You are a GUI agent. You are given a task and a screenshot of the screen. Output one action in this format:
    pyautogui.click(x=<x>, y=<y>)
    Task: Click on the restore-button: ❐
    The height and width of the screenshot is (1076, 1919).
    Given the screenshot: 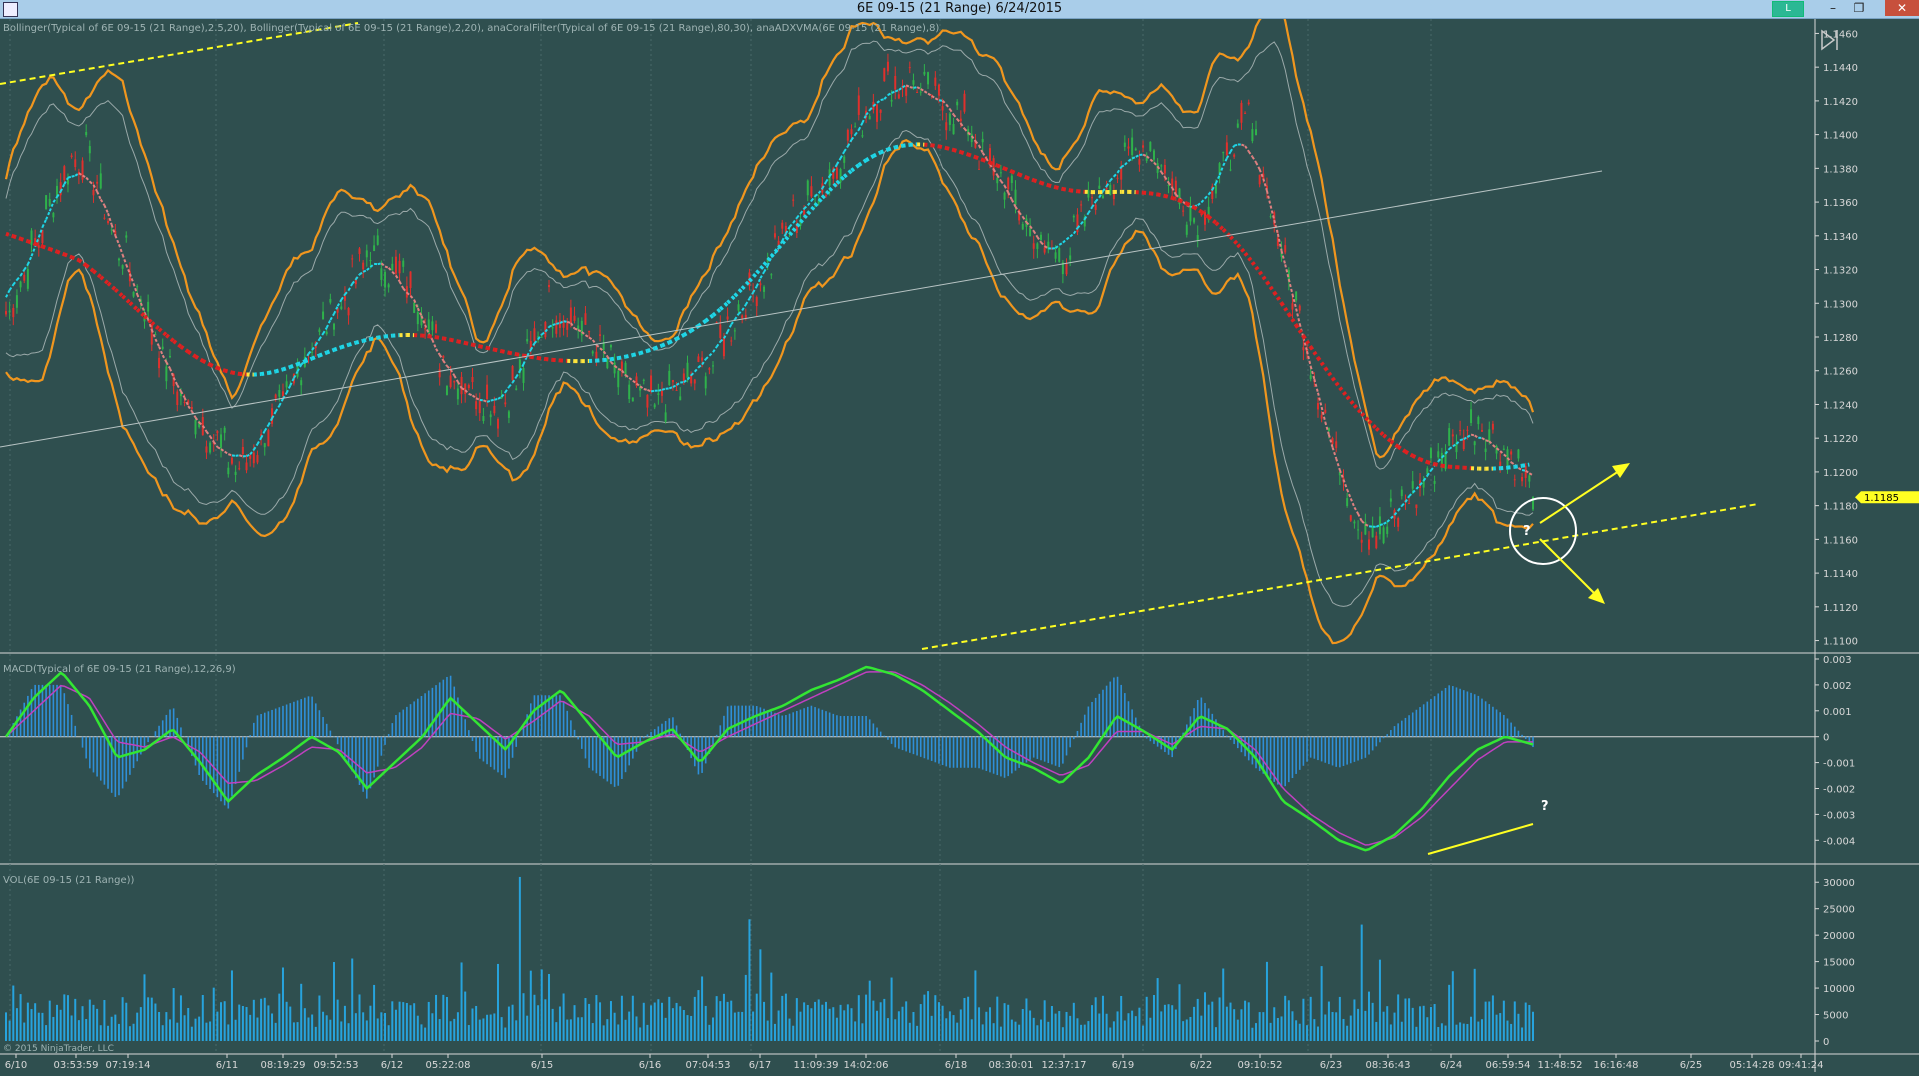 What is the action you would take?
    pyautogui.click(x=1859, y=8)
    